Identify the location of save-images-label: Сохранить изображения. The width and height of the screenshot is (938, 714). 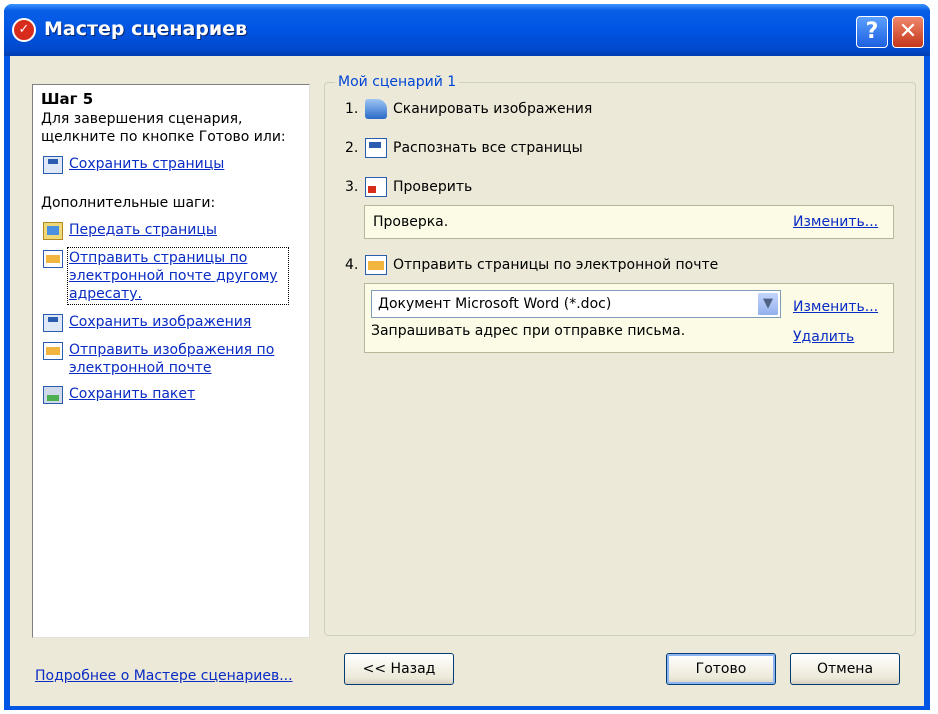
(160, 322).